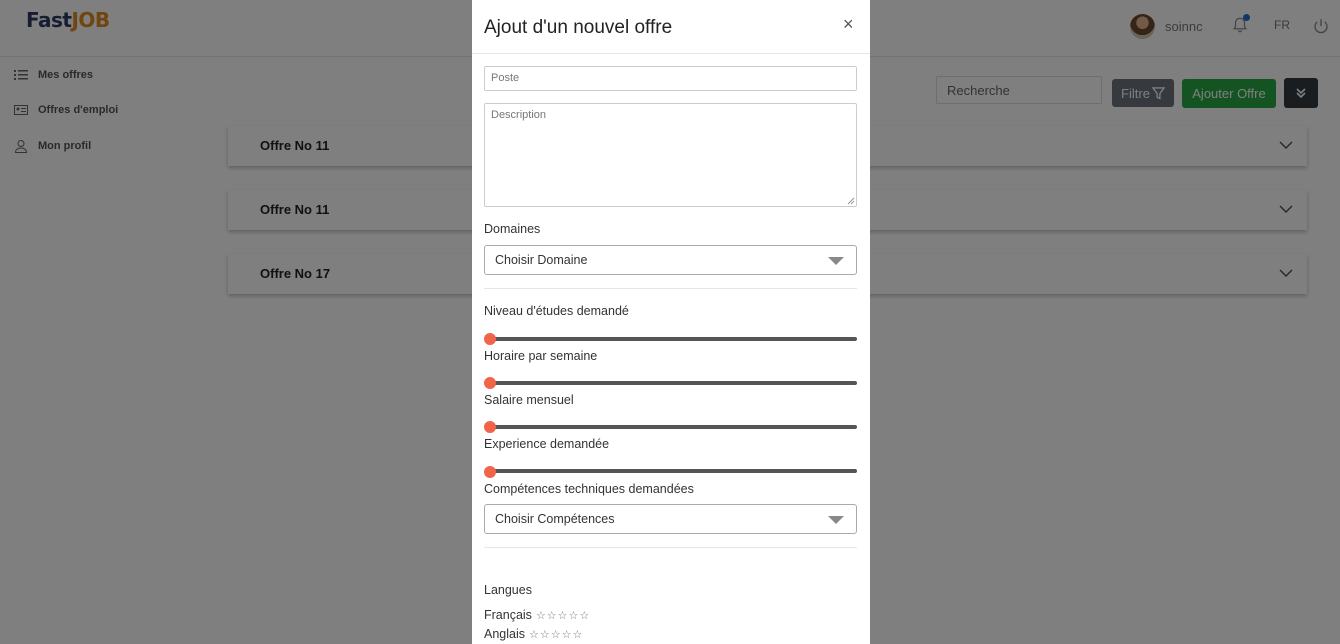  Describe the element at coordinates (529, 400) in the screenshot. I see `salaire-label: Salaire mensuel` at that location.